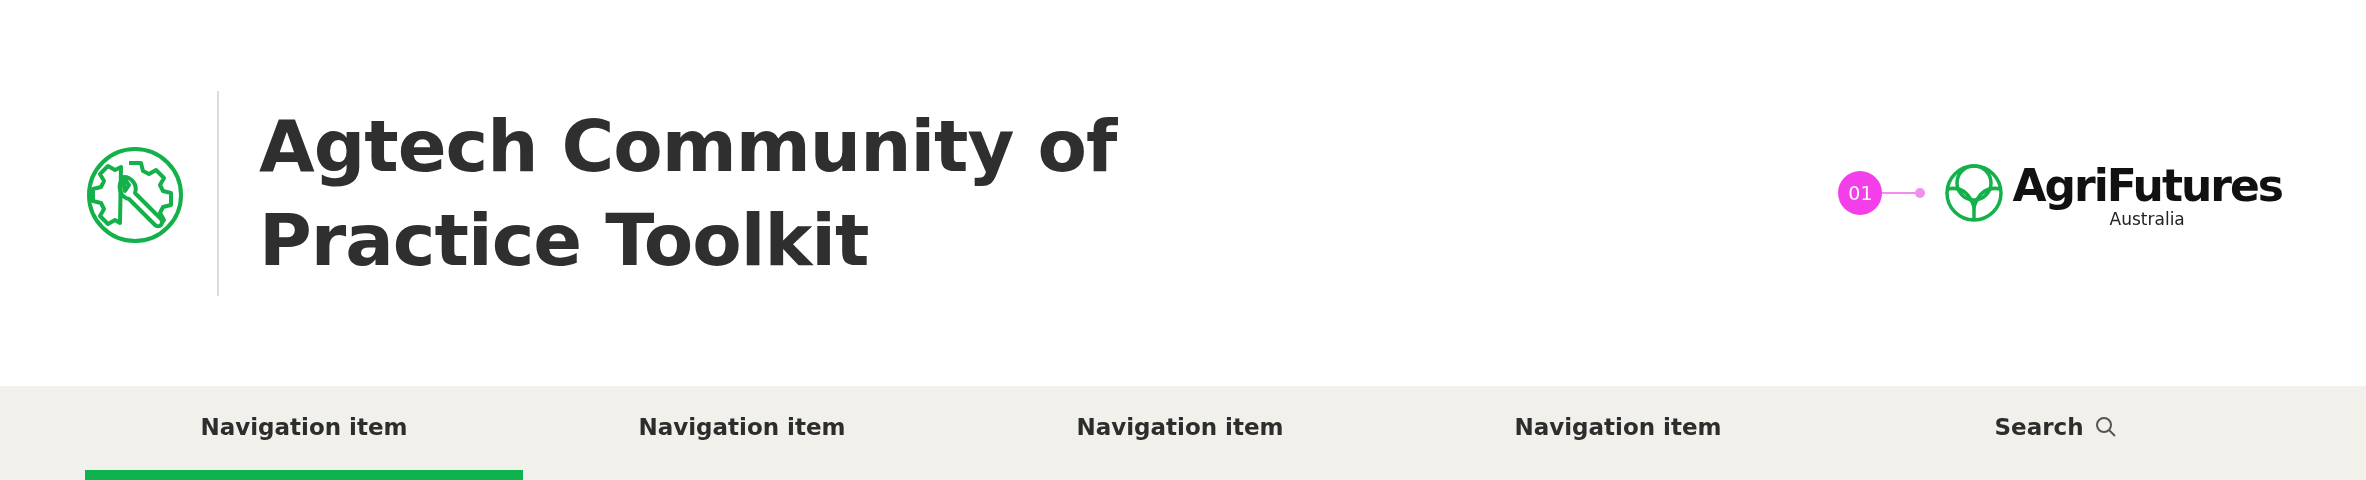 This screenshot has width=2366, height=480. What do you see at coordinates (135, 195) in the screenshot?
I see `gear-wrench-icon` at bounding box center [135, 195].